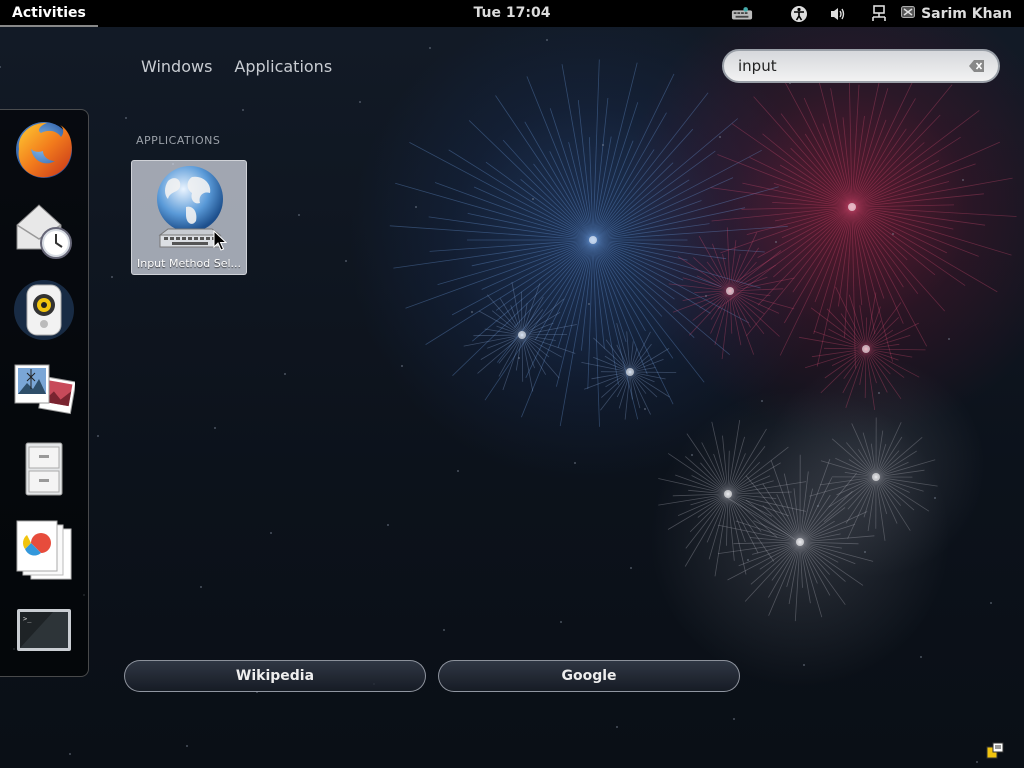 This screenshot has width=1024, height=768. I want to click on terminal-icon: >_, so click(44, 632).